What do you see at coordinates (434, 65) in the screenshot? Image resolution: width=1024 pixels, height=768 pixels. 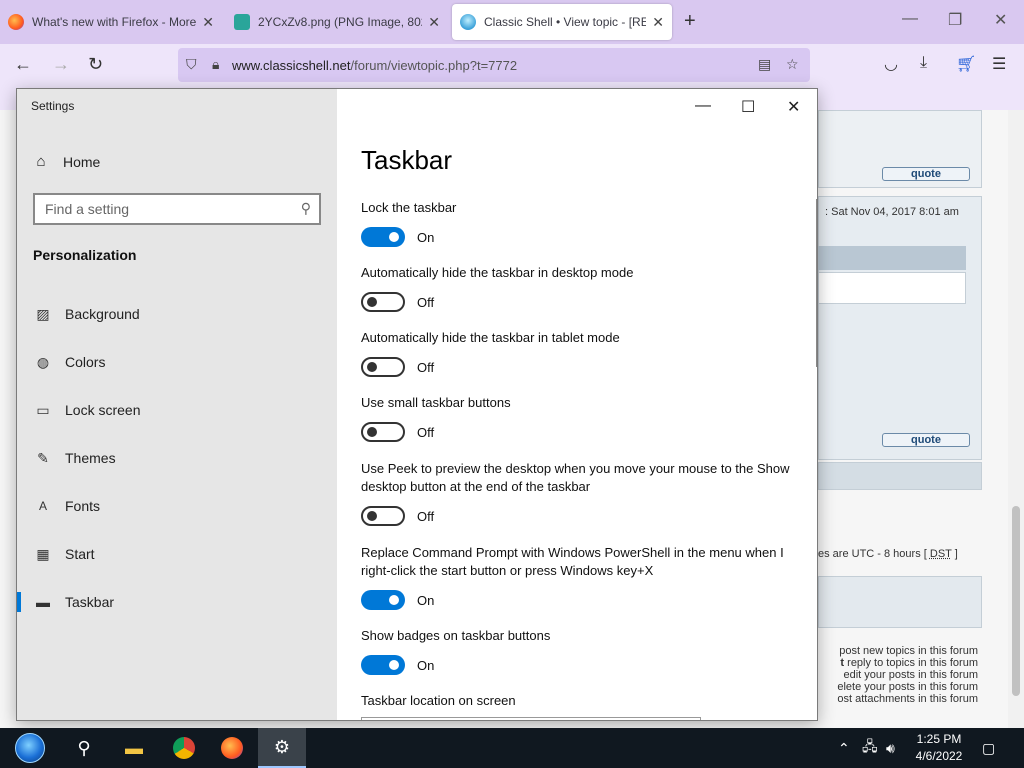 I see `url-path: /forum/viewtopic.php?t=7772` at bounding box center [434, 65].